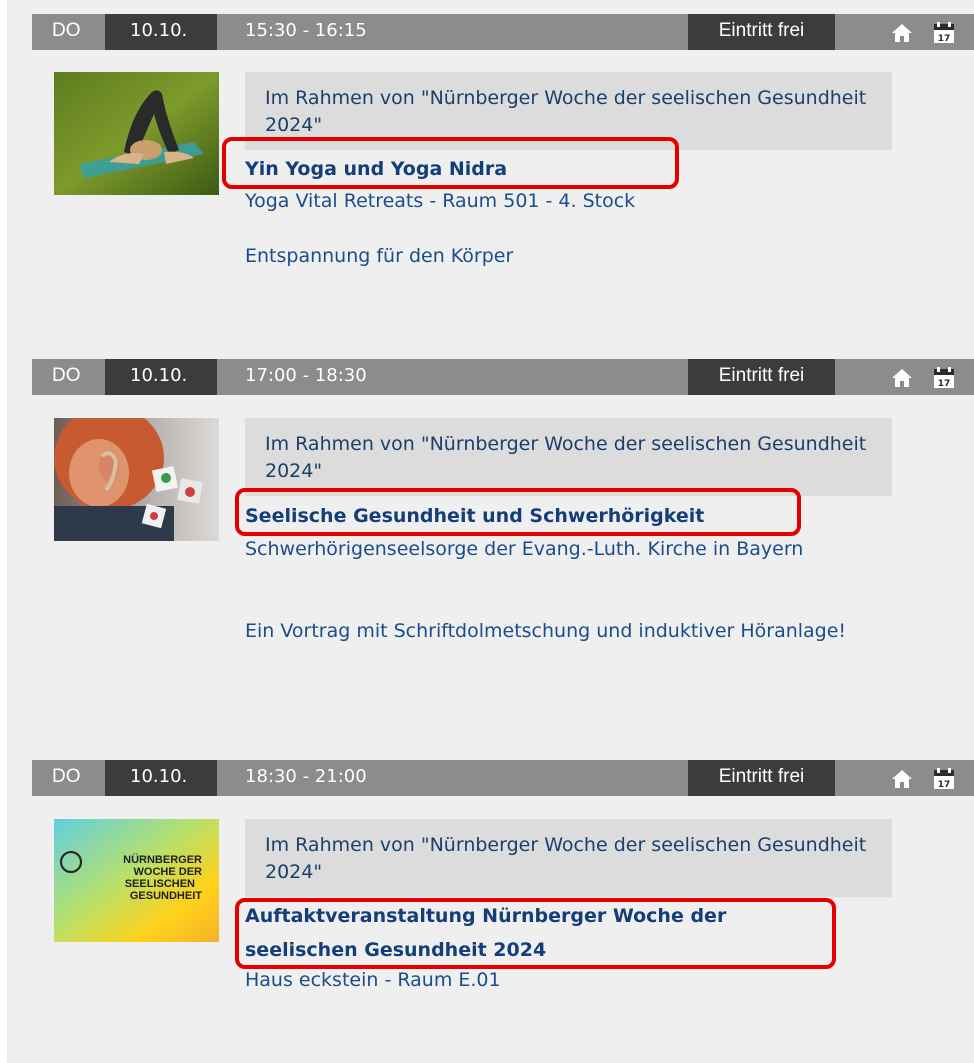  What do you see at coordinates (162, 859) in the screenshot?
I see `svg-text: NÜRNBERGER` at bounding box center [162, 859].